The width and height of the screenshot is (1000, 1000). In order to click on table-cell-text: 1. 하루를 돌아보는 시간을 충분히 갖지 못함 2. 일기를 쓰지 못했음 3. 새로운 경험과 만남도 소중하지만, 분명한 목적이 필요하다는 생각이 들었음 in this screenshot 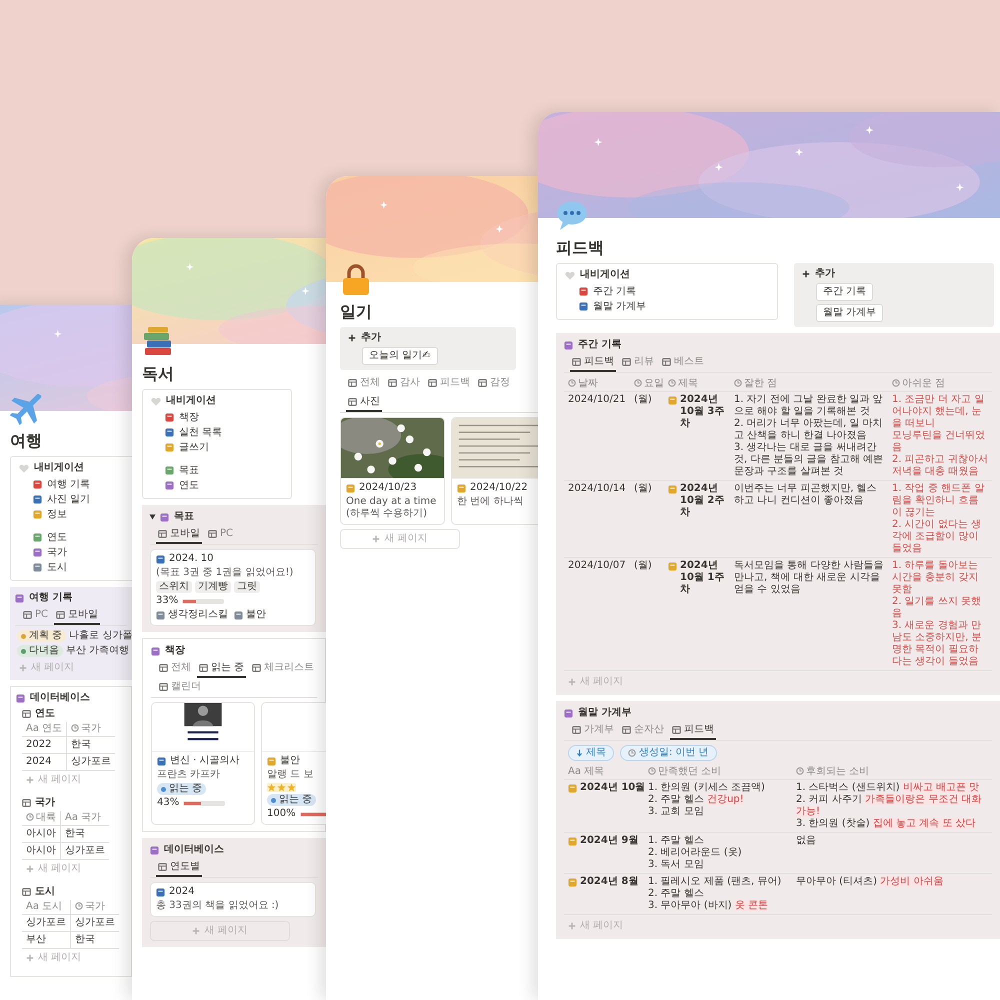, I will do `click(937, 614)`.